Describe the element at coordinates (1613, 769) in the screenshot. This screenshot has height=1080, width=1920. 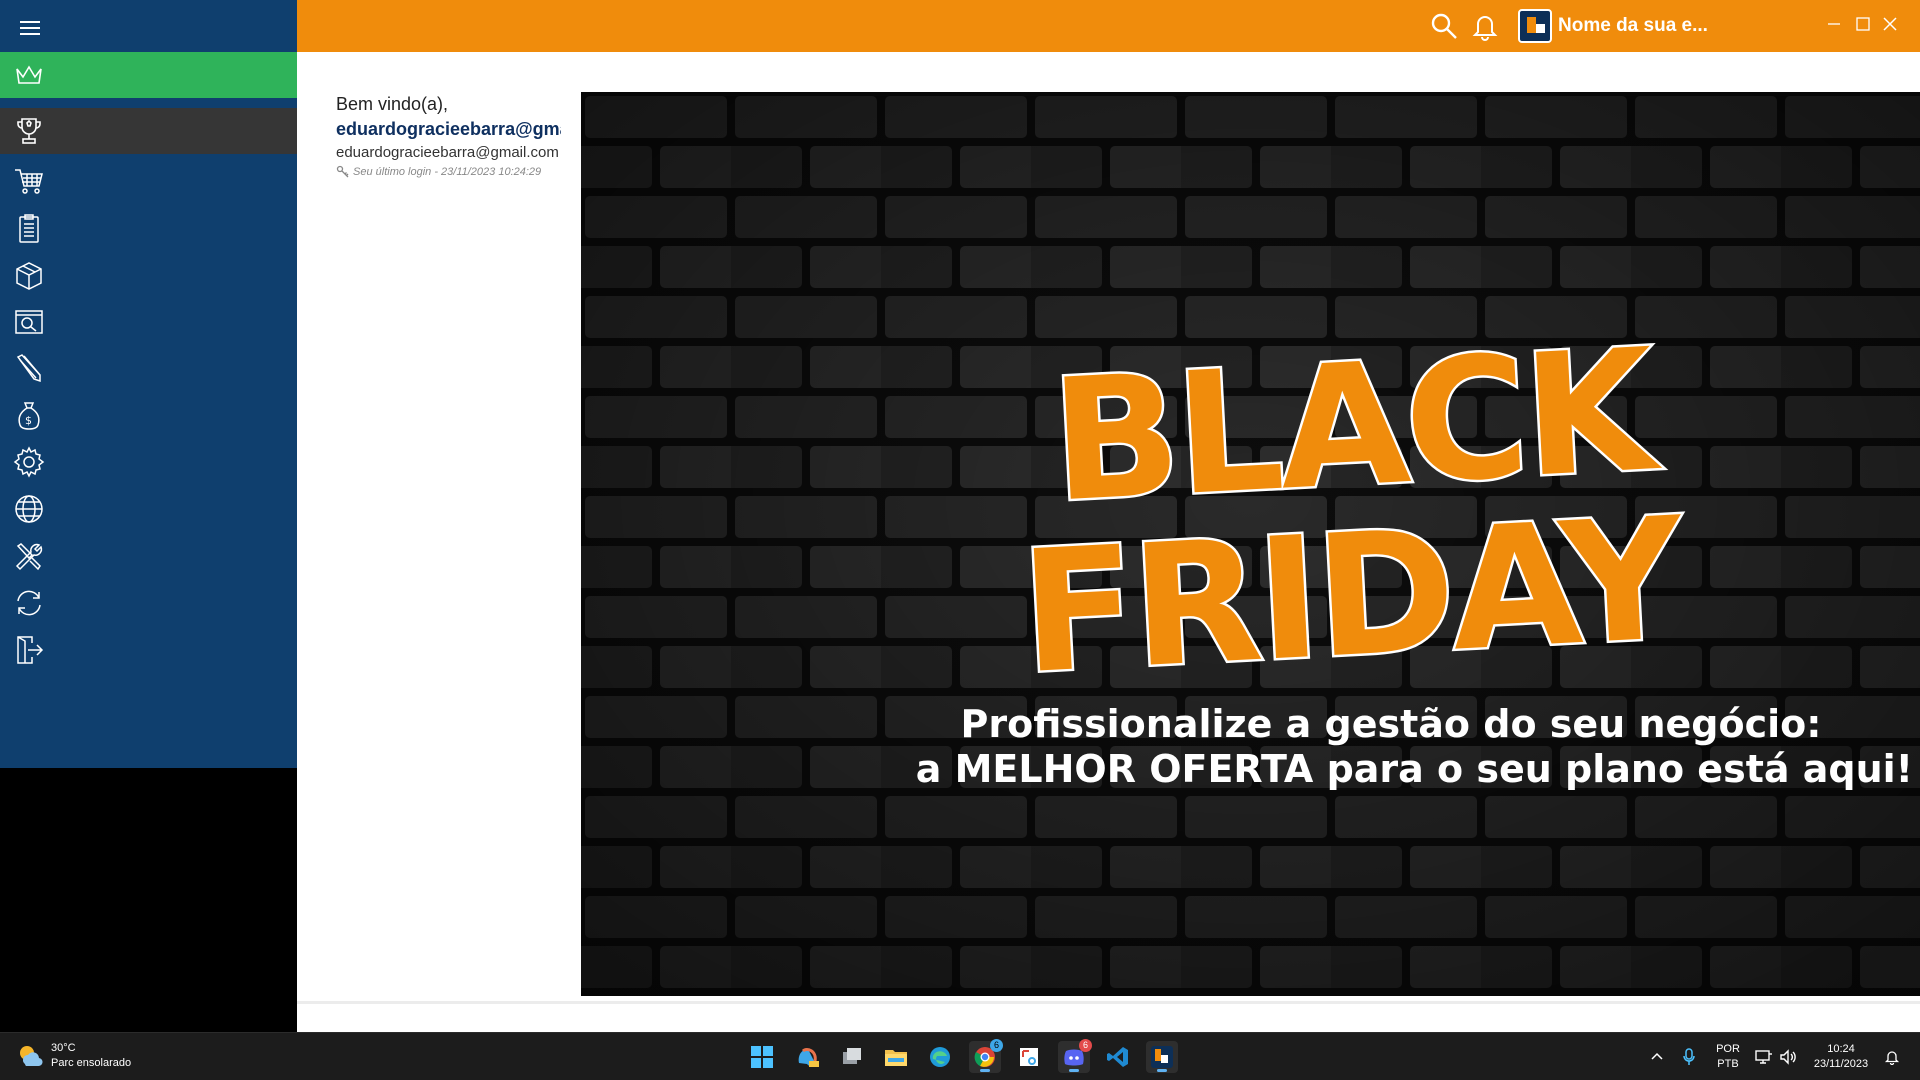
I see `subtitle-suffix: para o seu plano está aqui!` at that location.